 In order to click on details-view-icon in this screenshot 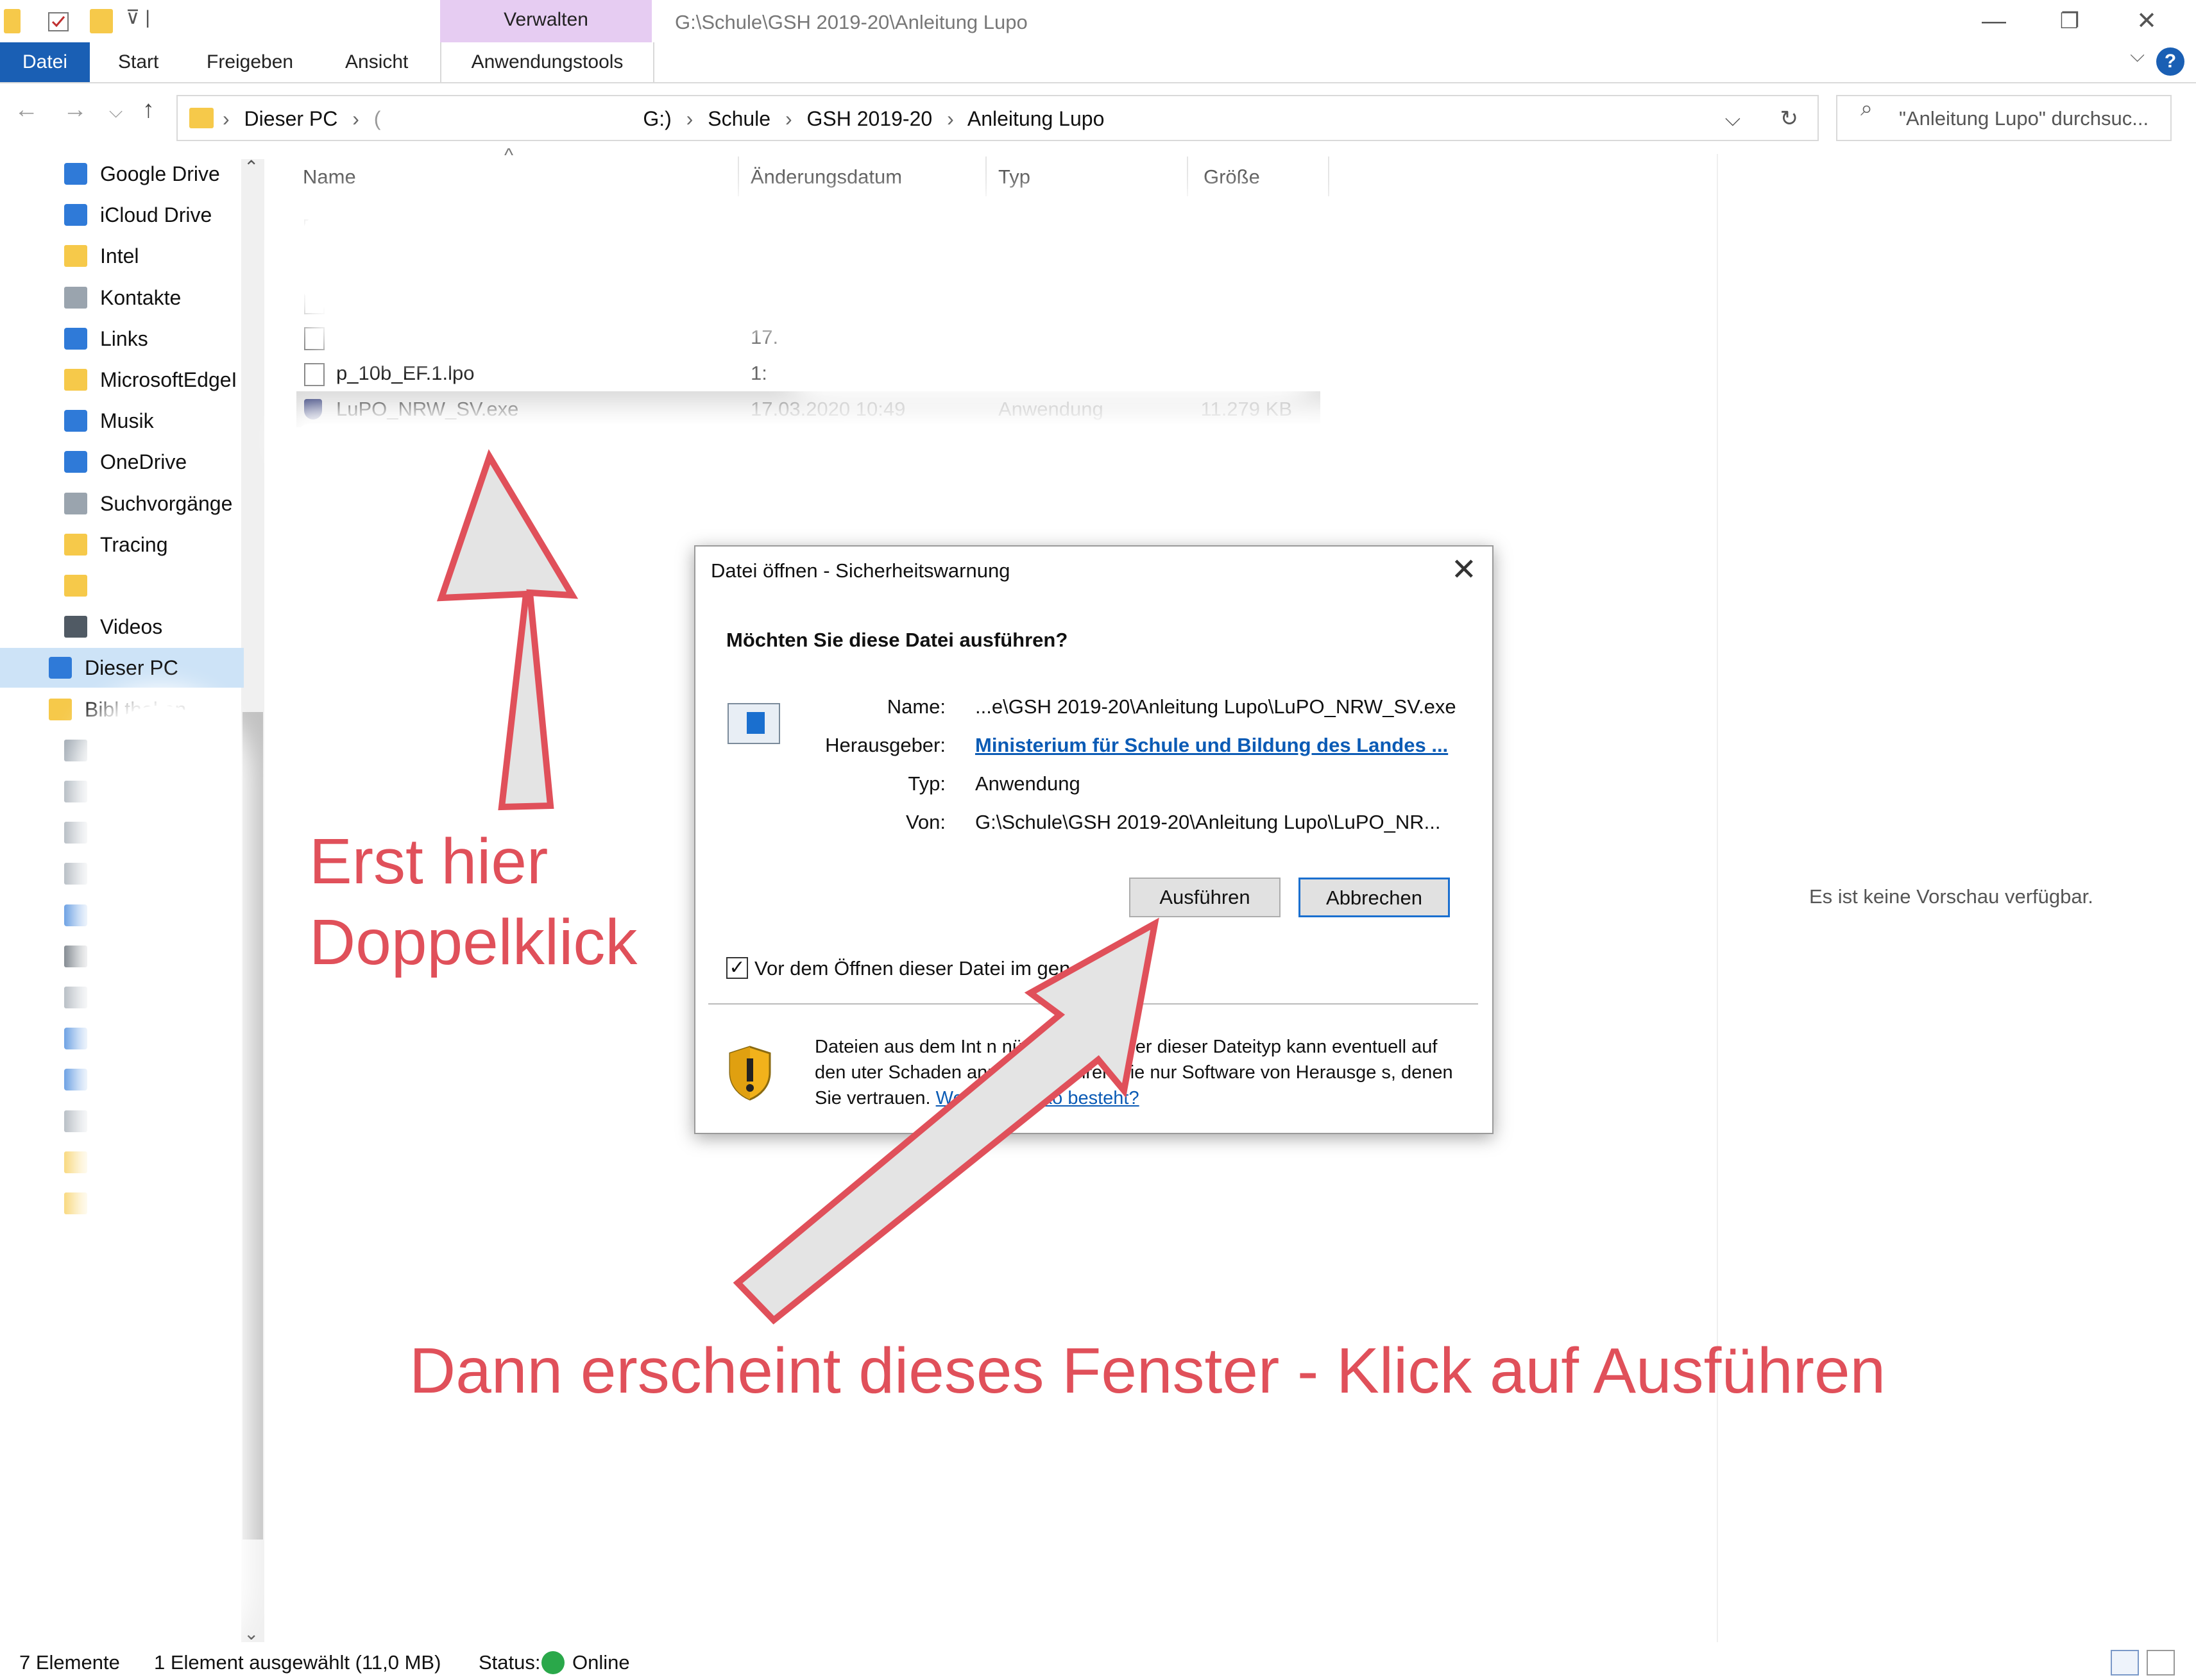, I will do `click(2125, 1663)`.